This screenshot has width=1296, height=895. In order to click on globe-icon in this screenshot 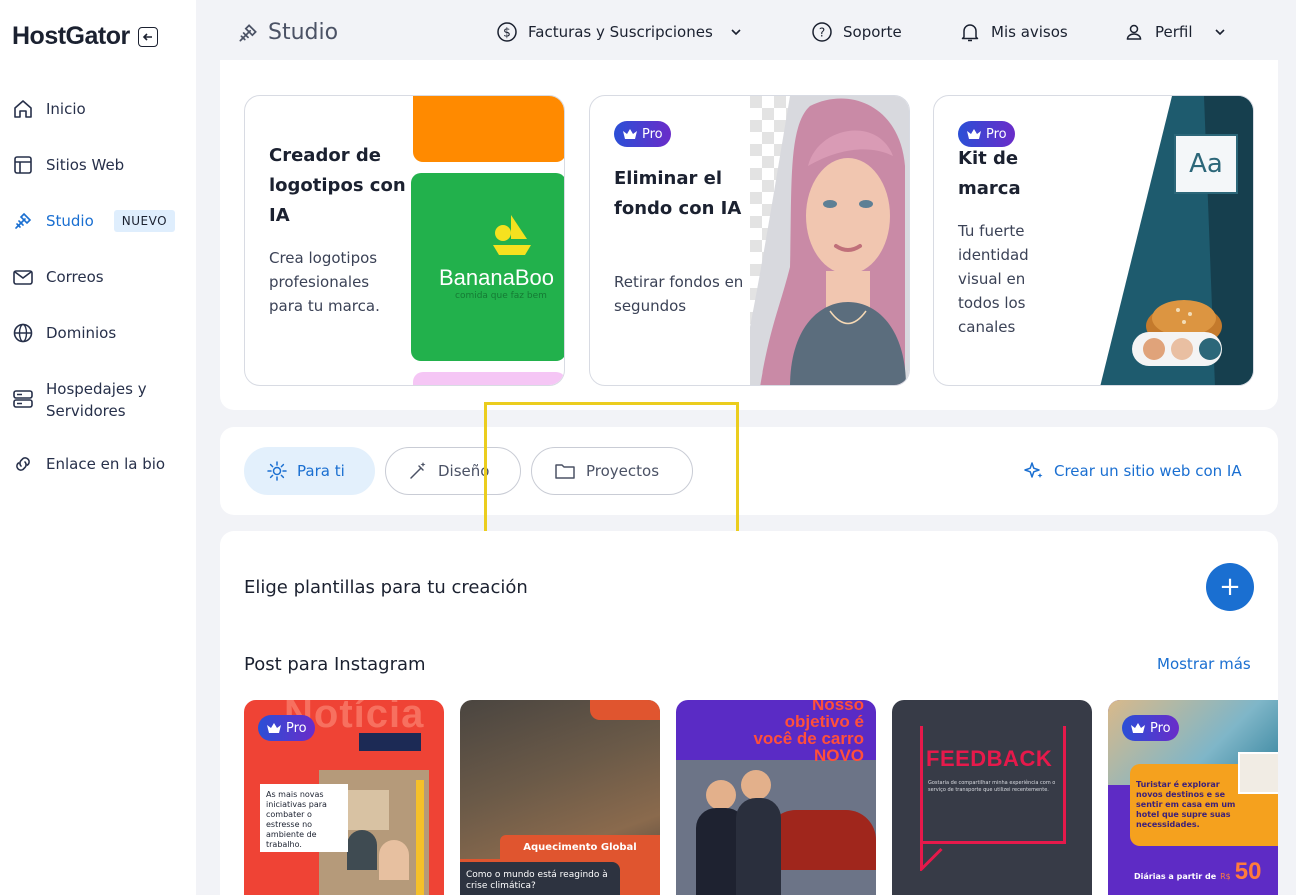, I will do `click(23, 333)`.